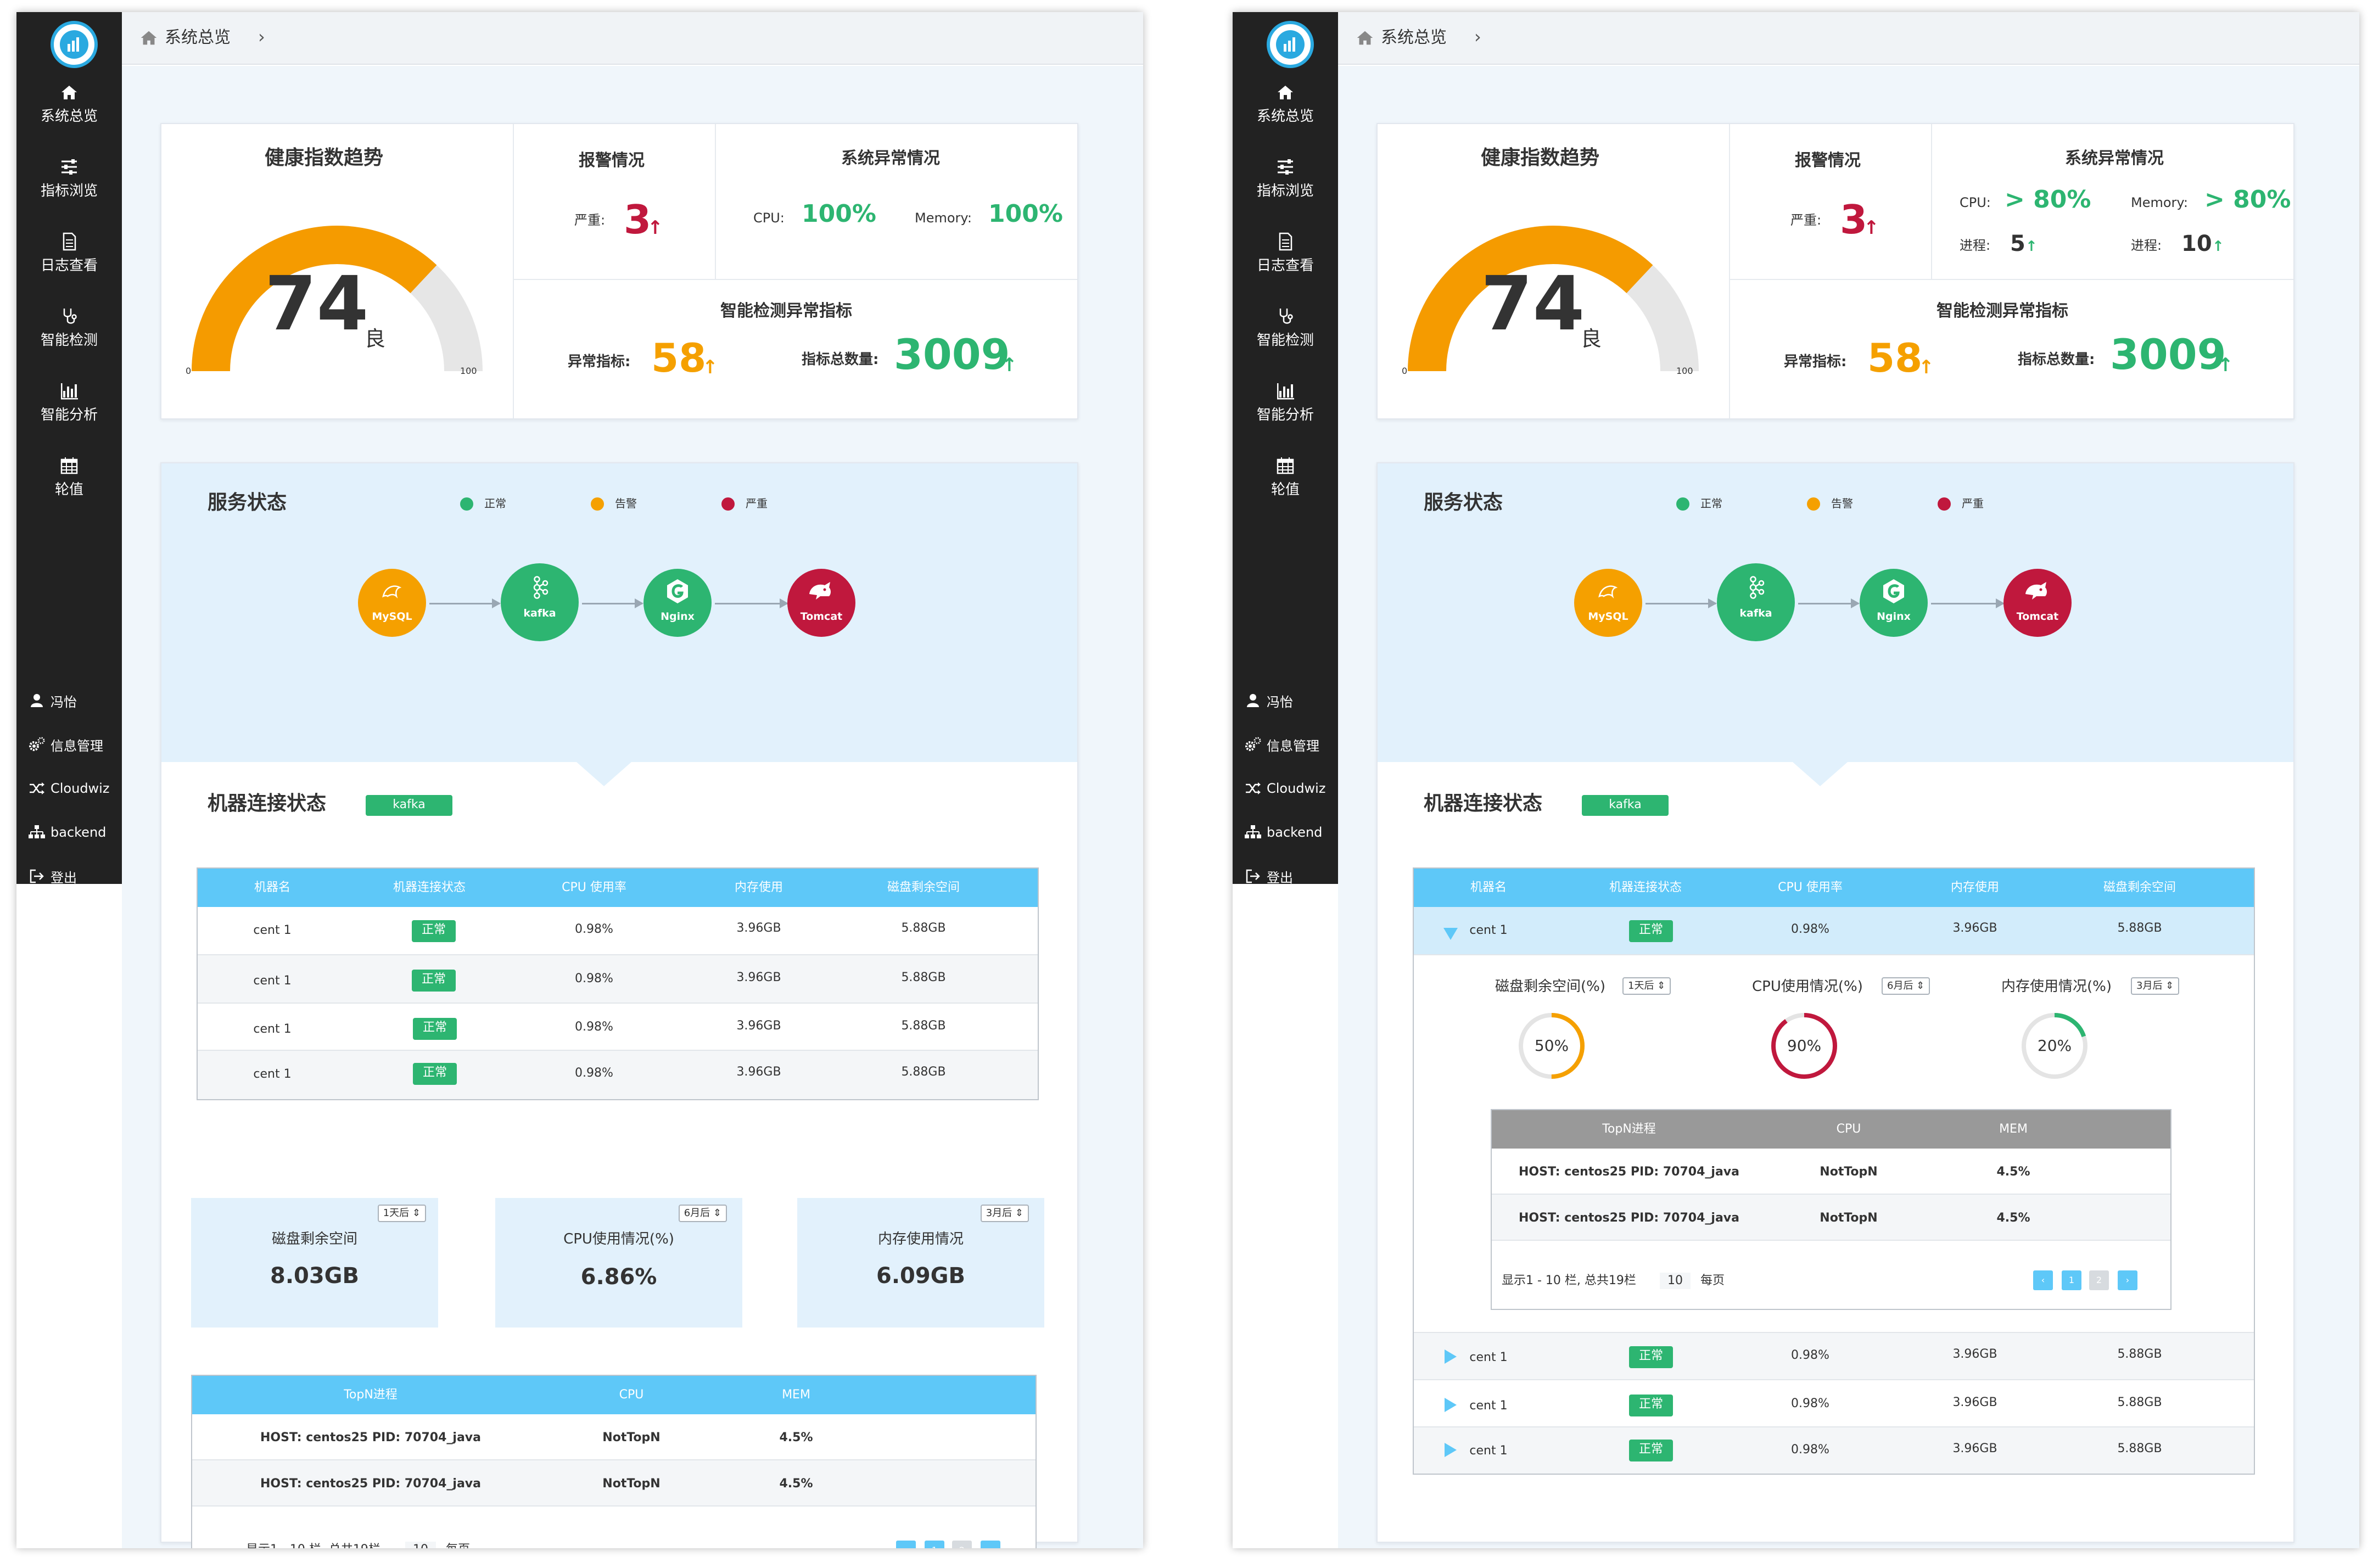 The width and height of the screenshot is (2373, 1568). What do you see at coordinates (1820, 774) in the screenshot?
I see `panel-pointer` at bounding box center [1820, 774].